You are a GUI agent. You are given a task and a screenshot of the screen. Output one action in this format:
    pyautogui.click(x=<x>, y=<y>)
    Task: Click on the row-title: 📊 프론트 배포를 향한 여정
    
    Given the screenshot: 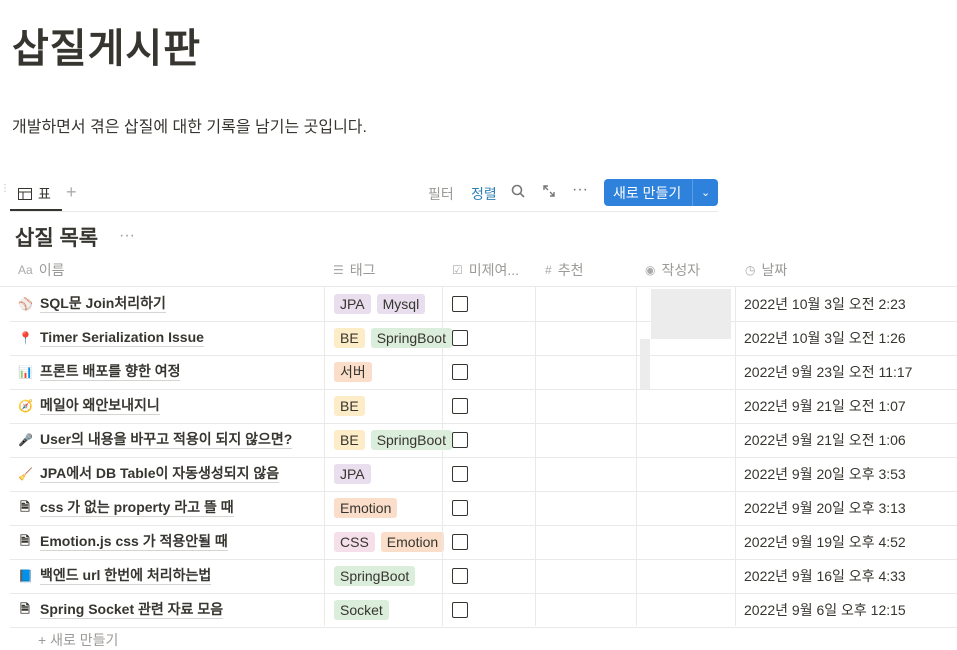 What is the action you would take?
    pyautogui.click(x=99, y=372)
    